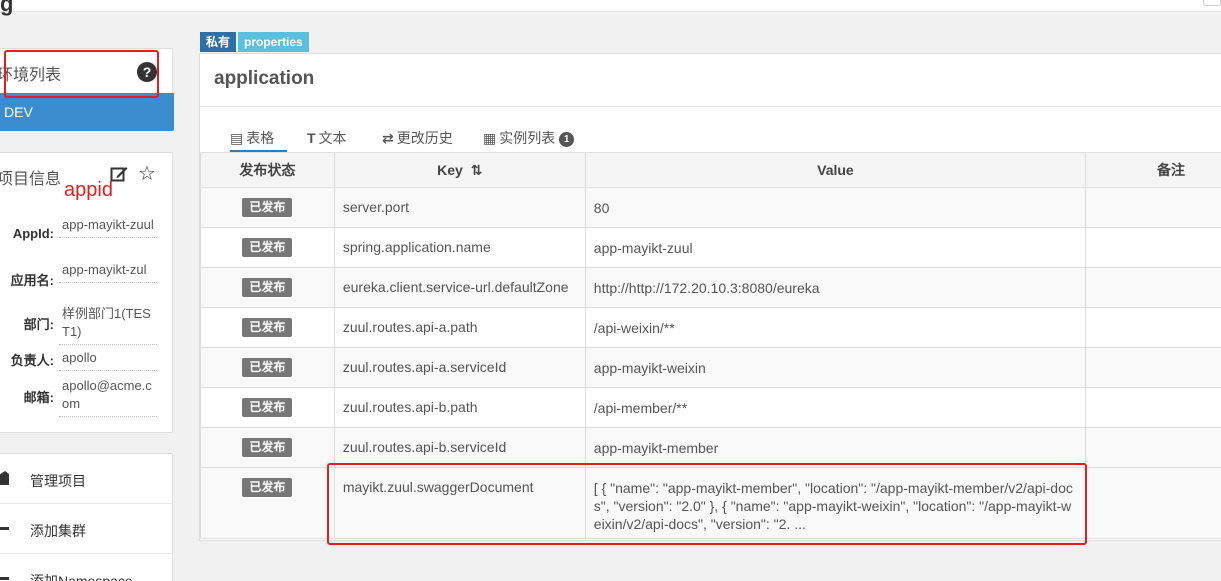 This screenshot has height=581, width=1221. Describe the element at coordinates (710, 106) in the screenshot. I see `divider` at that location.